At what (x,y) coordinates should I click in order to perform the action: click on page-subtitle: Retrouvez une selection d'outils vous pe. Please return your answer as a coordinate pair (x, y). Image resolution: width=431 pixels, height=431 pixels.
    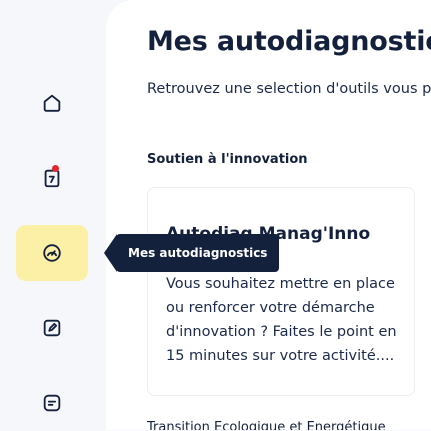
    Looking at the image, I should click on (289, 89).